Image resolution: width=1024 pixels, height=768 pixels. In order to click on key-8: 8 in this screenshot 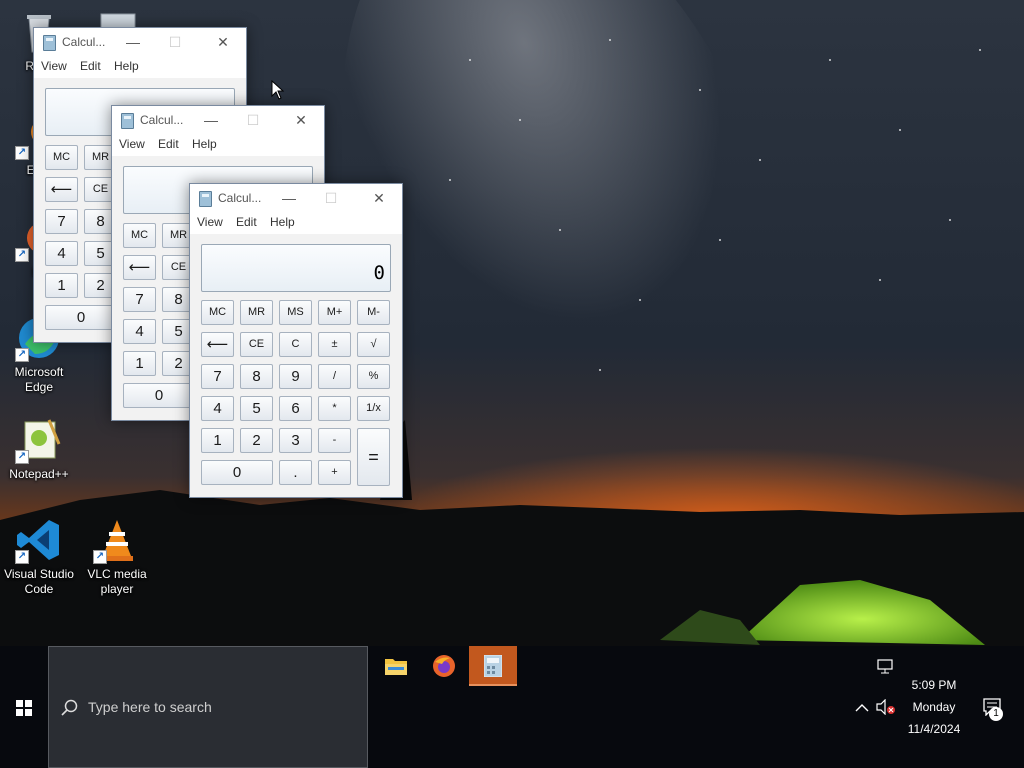, I will do `click(256, 376)`.